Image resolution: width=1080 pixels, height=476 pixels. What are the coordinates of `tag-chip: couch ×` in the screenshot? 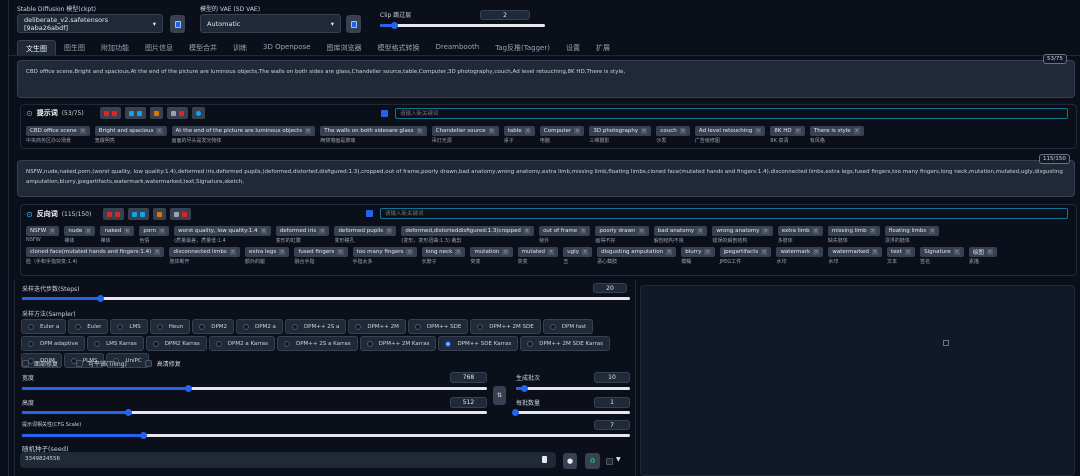 It's located at (673, 131).